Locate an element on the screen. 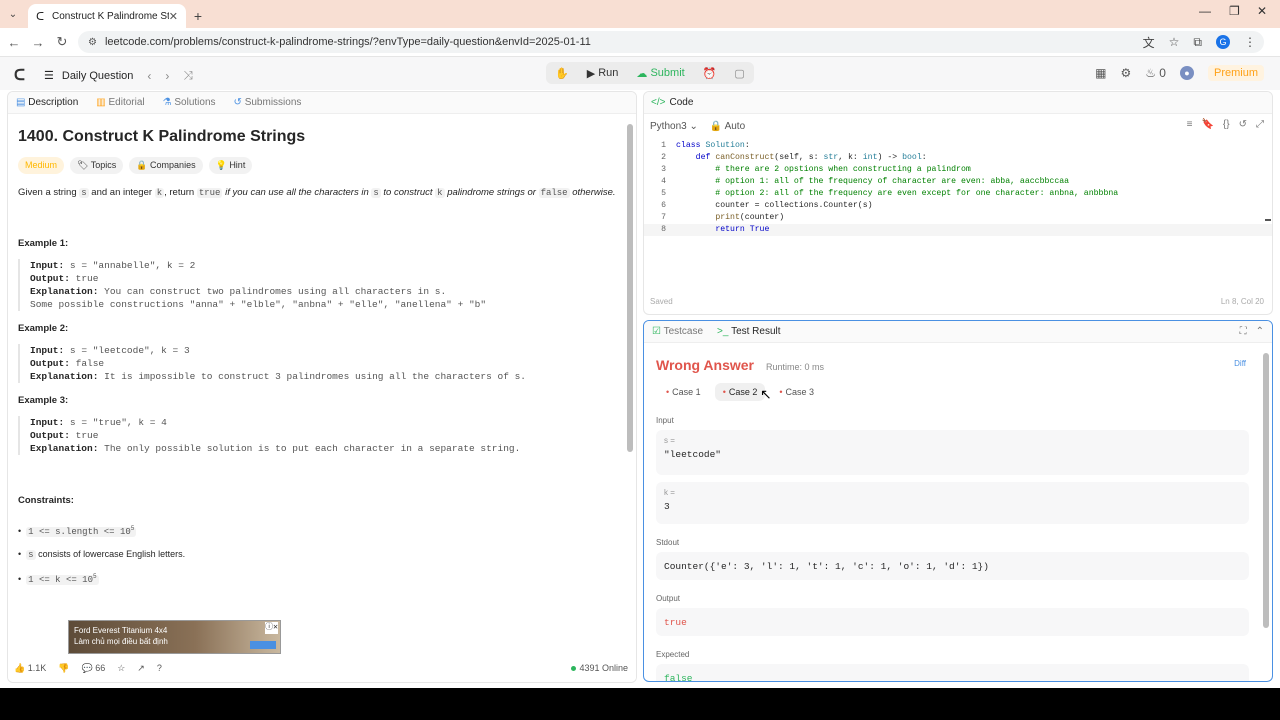  list-icon: ☰ is located at coordinates (49, 75).